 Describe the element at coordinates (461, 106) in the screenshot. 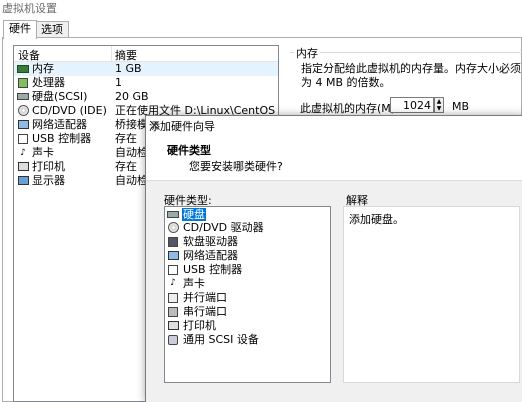

I see `memory-unit: MB` at that location.